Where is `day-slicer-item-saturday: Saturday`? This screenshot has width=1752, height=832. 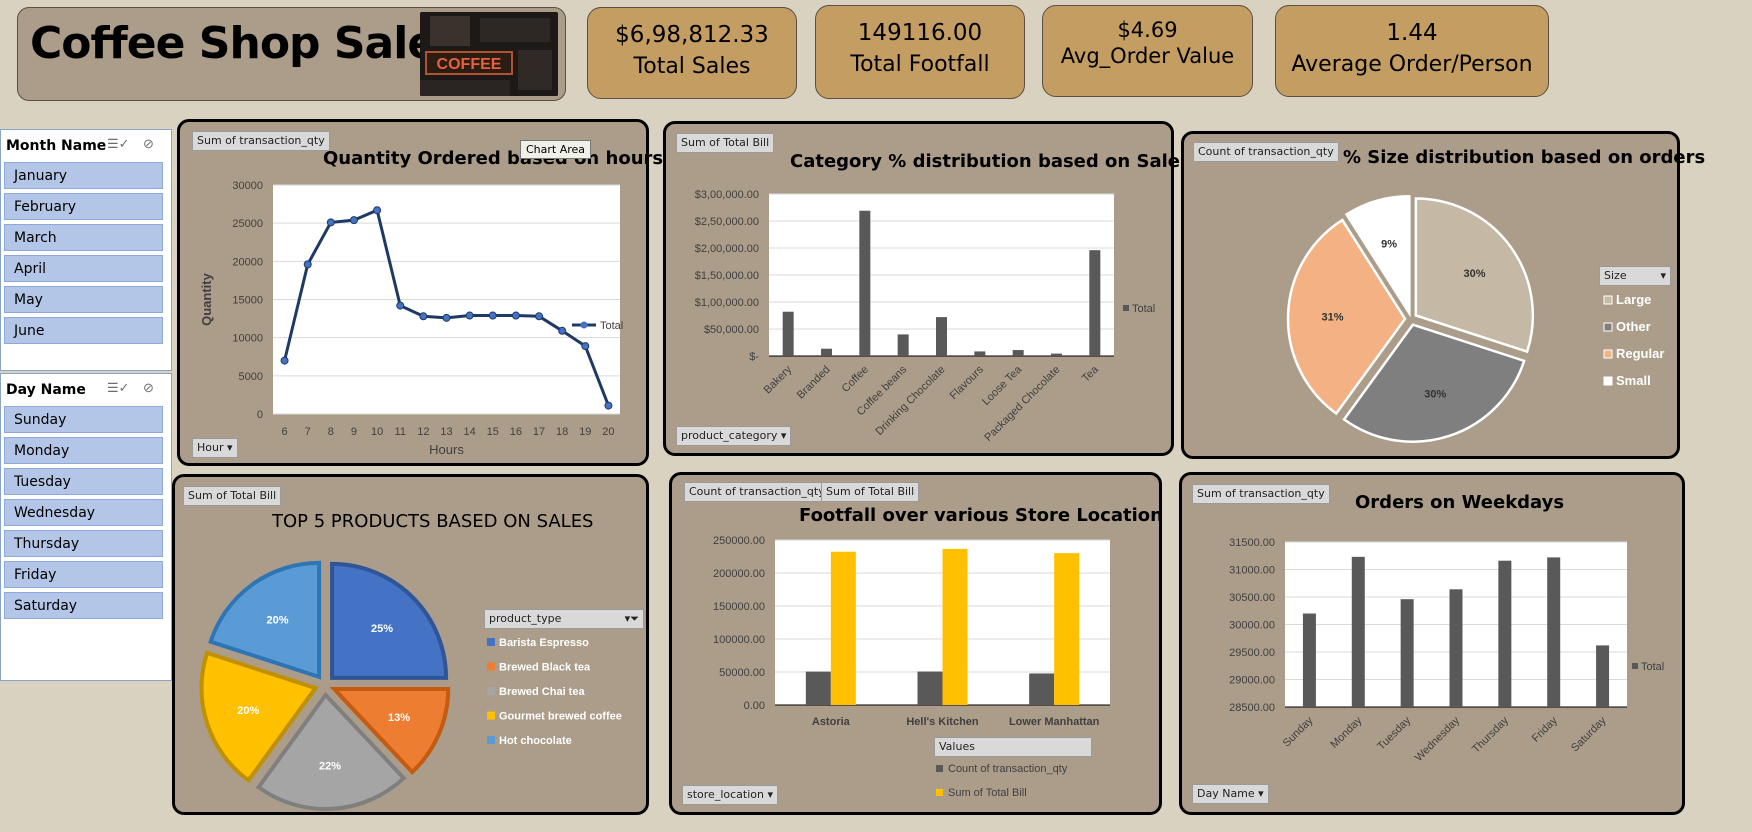 day-slicer-item-saturday: Saturday is located at coordinates (83, 605).